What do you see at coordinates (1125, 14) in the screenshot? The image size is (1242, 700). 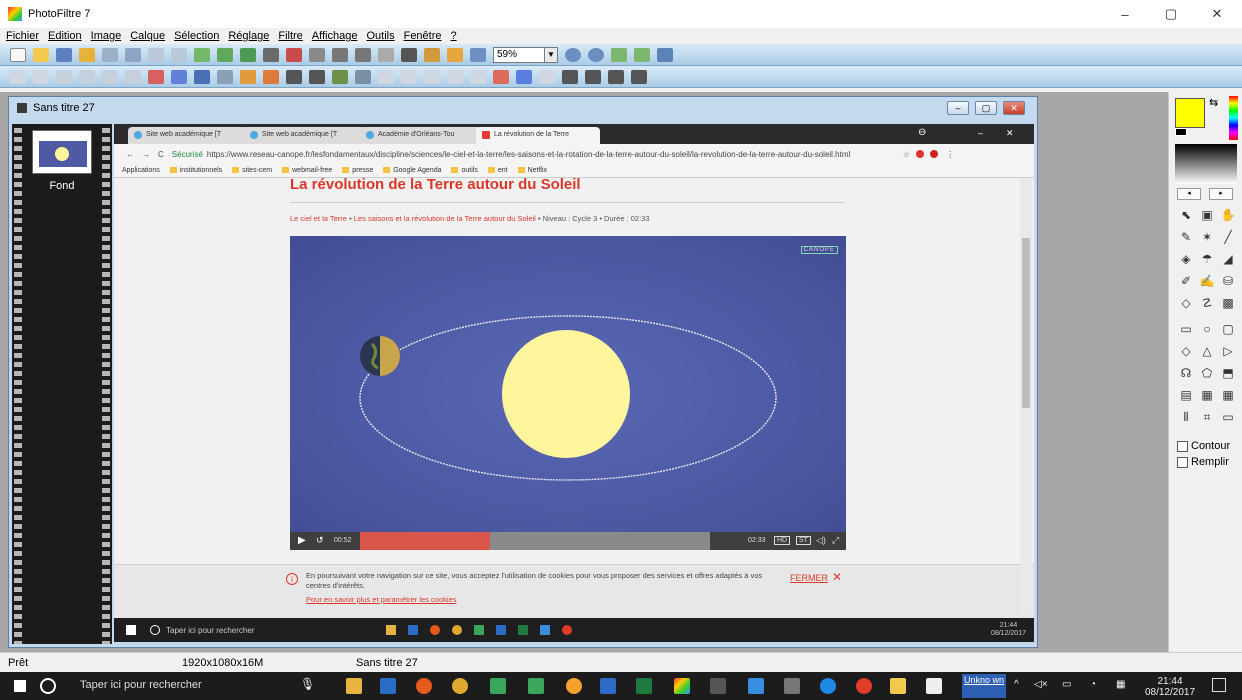 I see `minimize-button: –` at bounding box center [1125, 14].